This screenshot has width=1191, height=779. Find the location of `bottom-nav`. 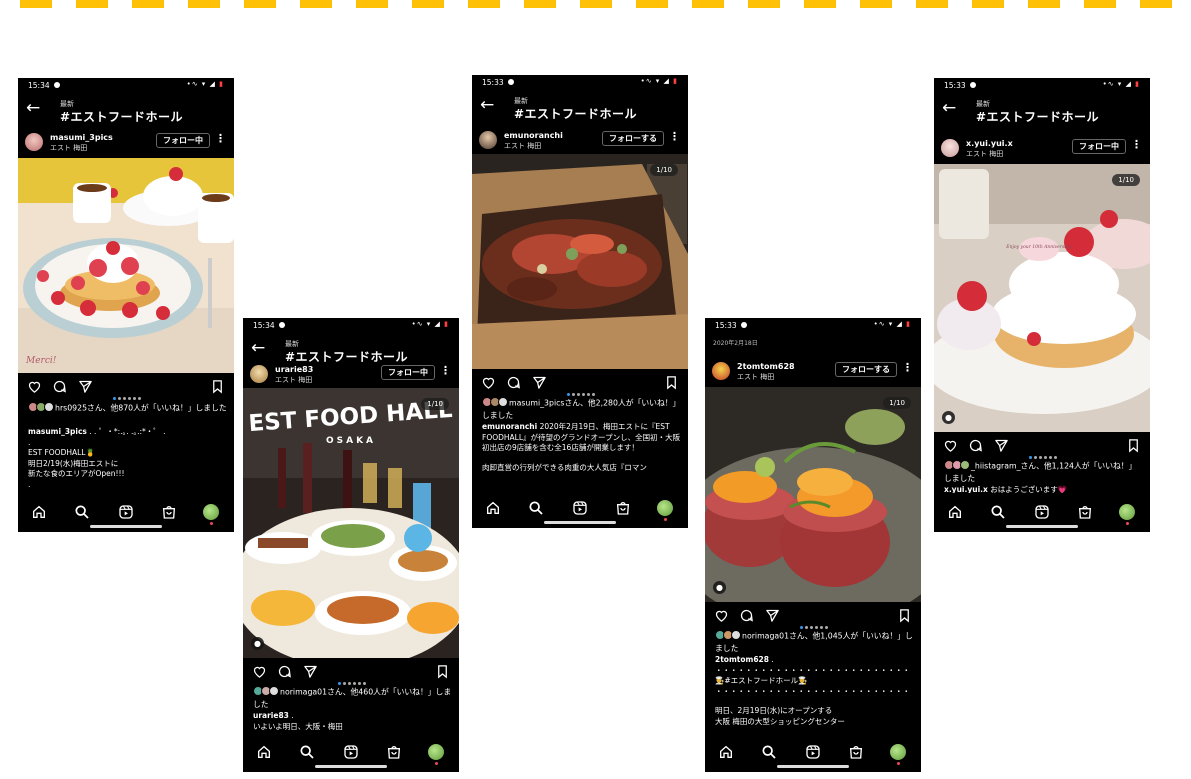

bottom-nav is located at coordinates (126, 514).